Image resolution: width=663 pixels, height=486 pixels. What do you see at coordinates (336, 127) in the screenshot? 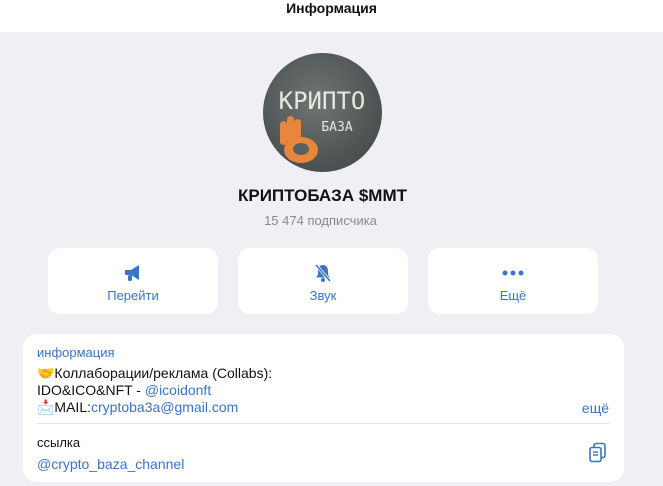
I see `avatar-text-bottom: БАЗА` at bounding box center [336, 127].